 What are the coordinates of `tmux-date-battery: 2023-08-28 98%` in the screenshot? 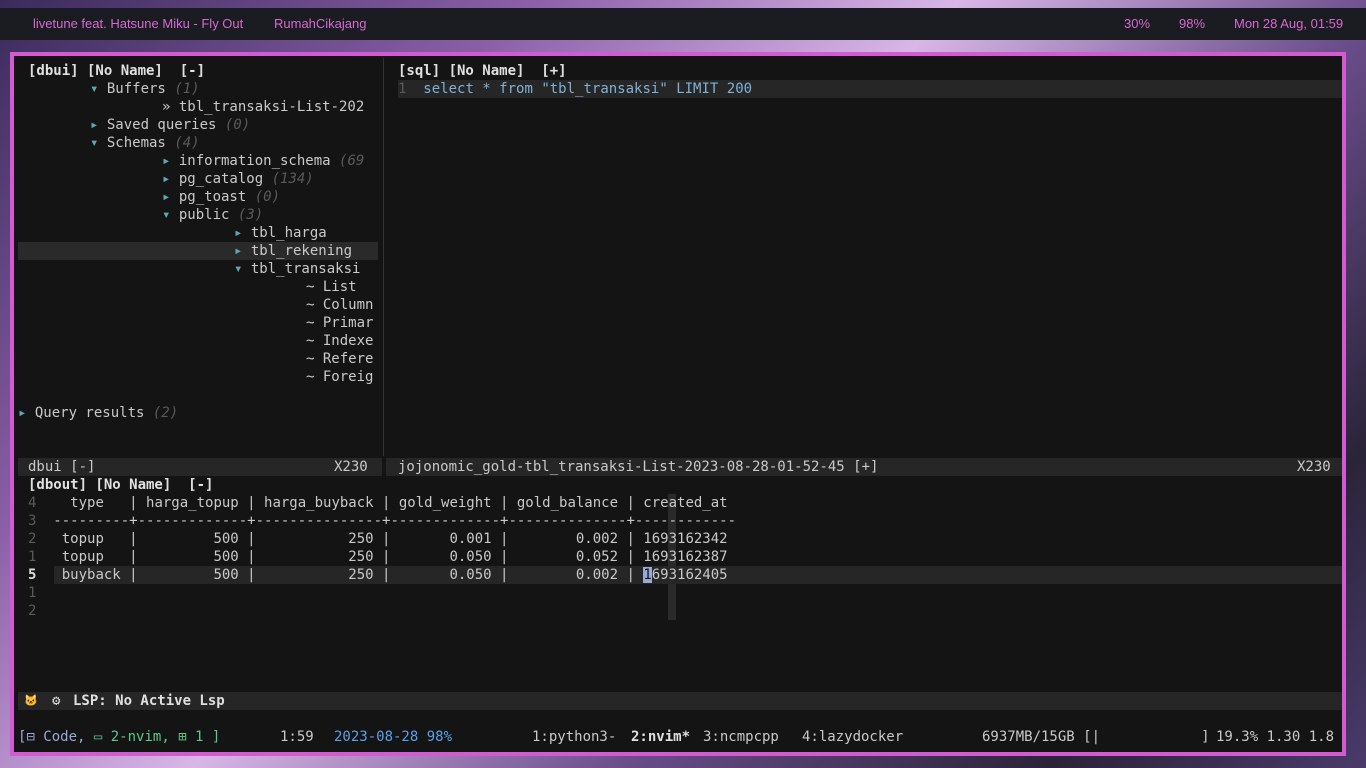 It's located at (393, 737).